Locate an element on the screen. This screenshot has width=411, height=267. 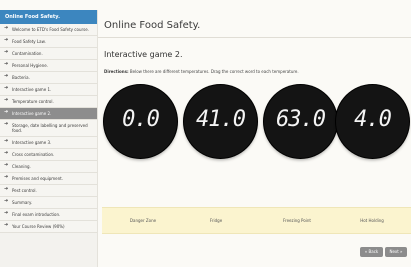
sidebar-item-label: Interactive game 1. is located at coordinates (32, 89).